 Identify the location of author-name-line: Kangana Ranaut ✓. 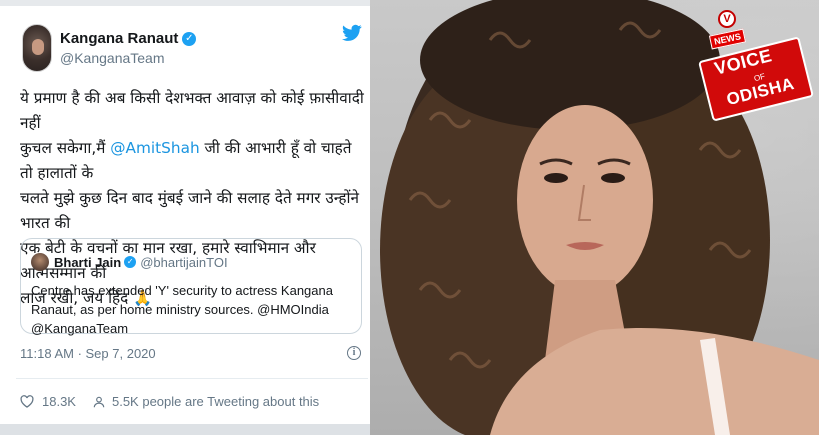
(128, 38).